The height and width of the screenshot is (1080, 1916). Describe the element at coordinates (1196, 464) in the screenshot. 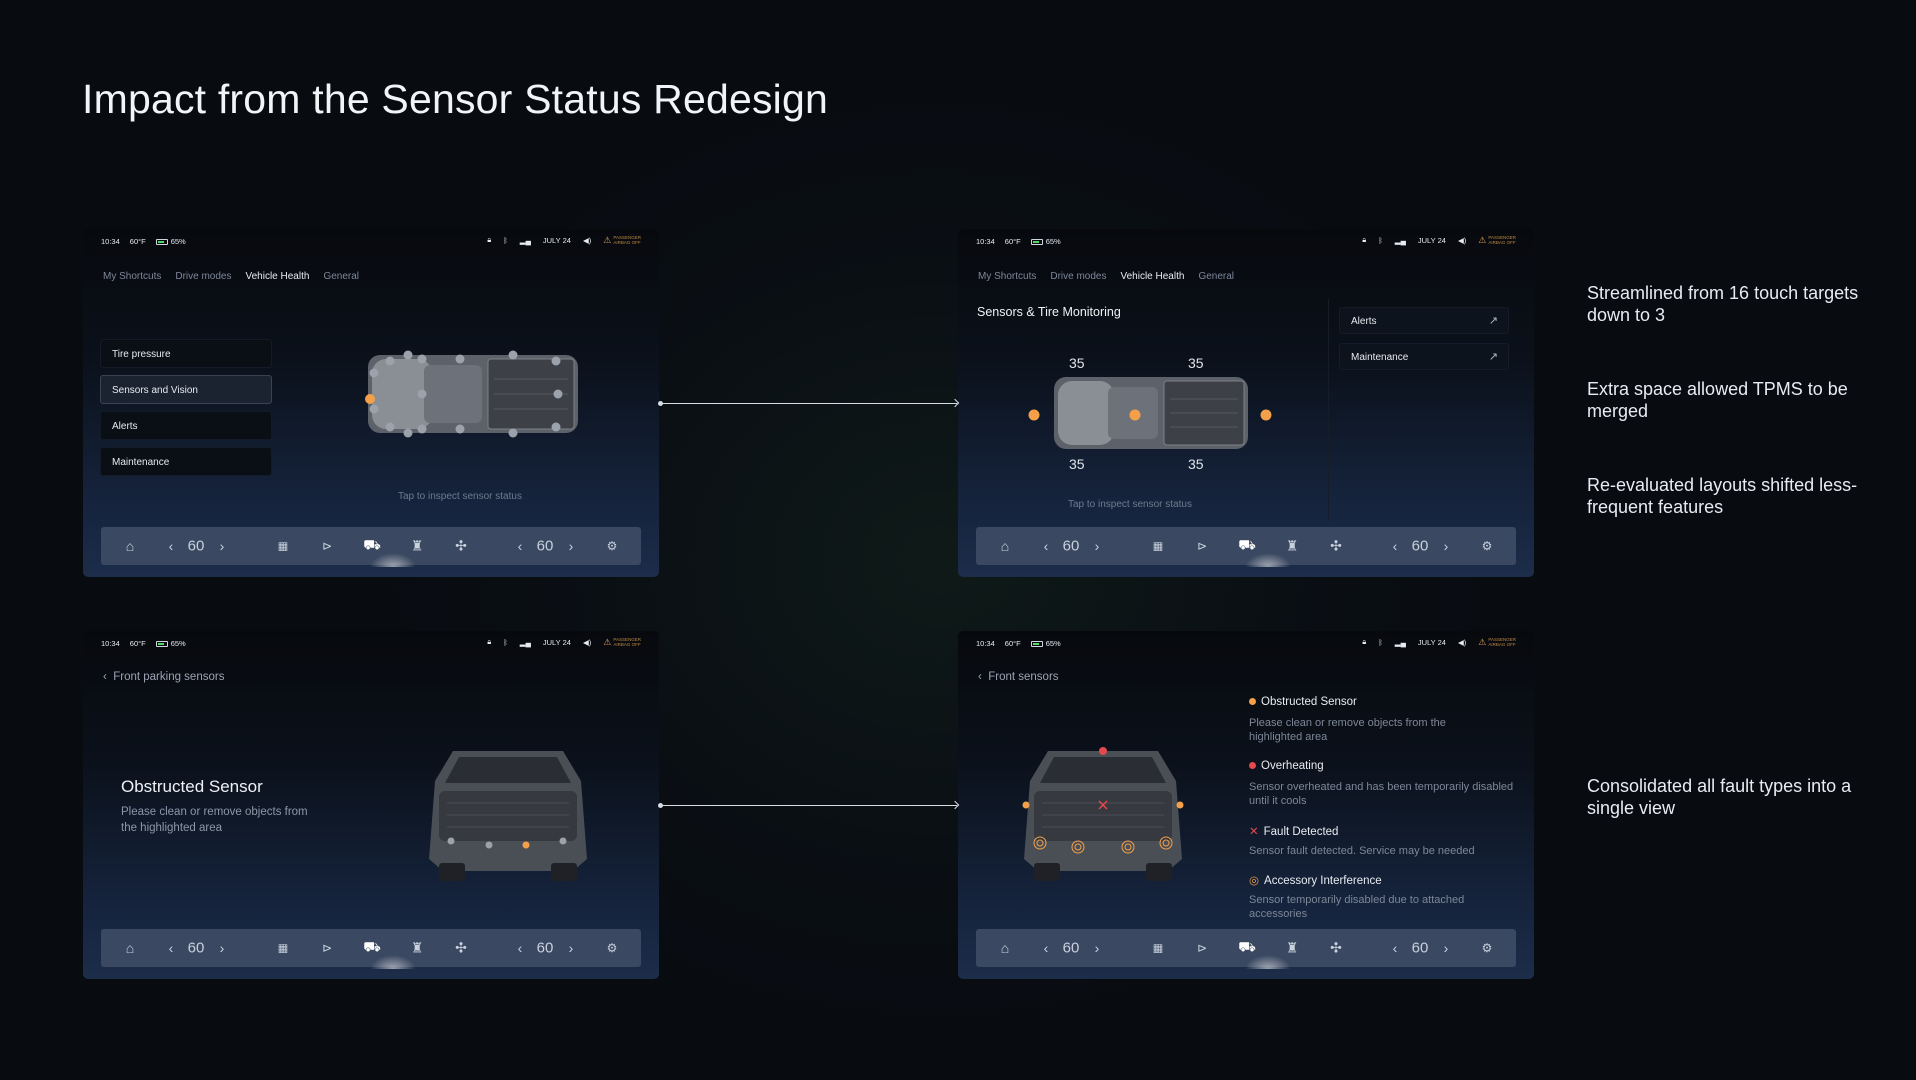

I see `tire-pressure-rear-right: 35` at that location.